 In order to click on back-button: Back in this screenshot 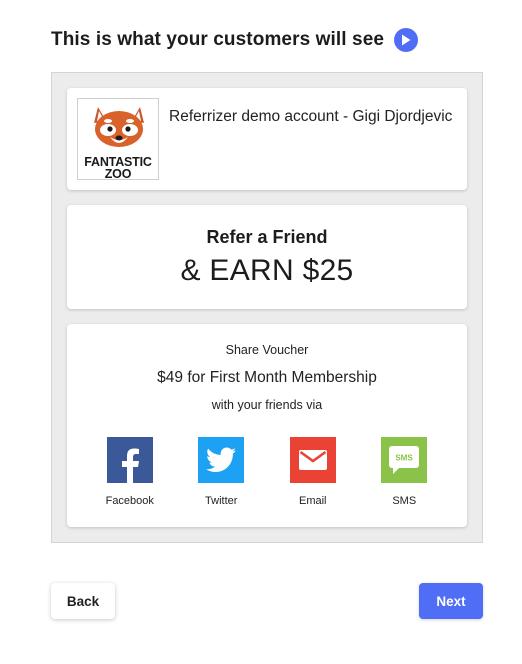, I will do `click(83, 601)`.